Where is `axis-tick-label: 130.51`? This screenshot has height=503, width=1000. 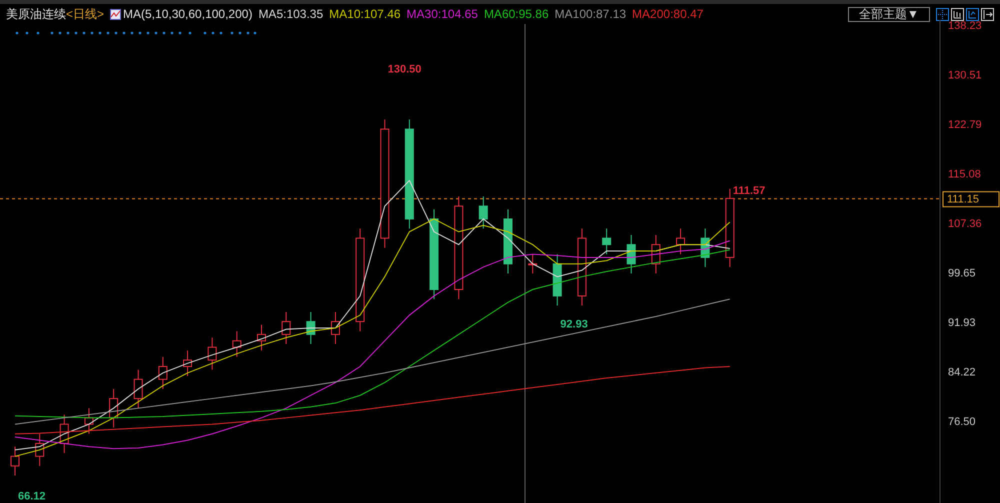 axis-tick-label: 130.51 is located at coordinates (965, 76).